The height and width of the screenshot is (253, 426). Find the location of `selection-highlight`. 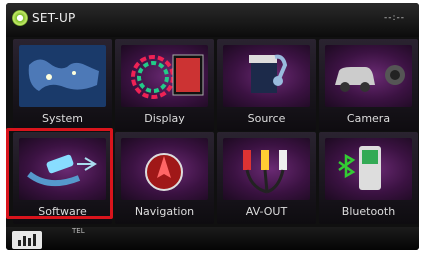

selection-highlight is located at coordinates (59, 173).